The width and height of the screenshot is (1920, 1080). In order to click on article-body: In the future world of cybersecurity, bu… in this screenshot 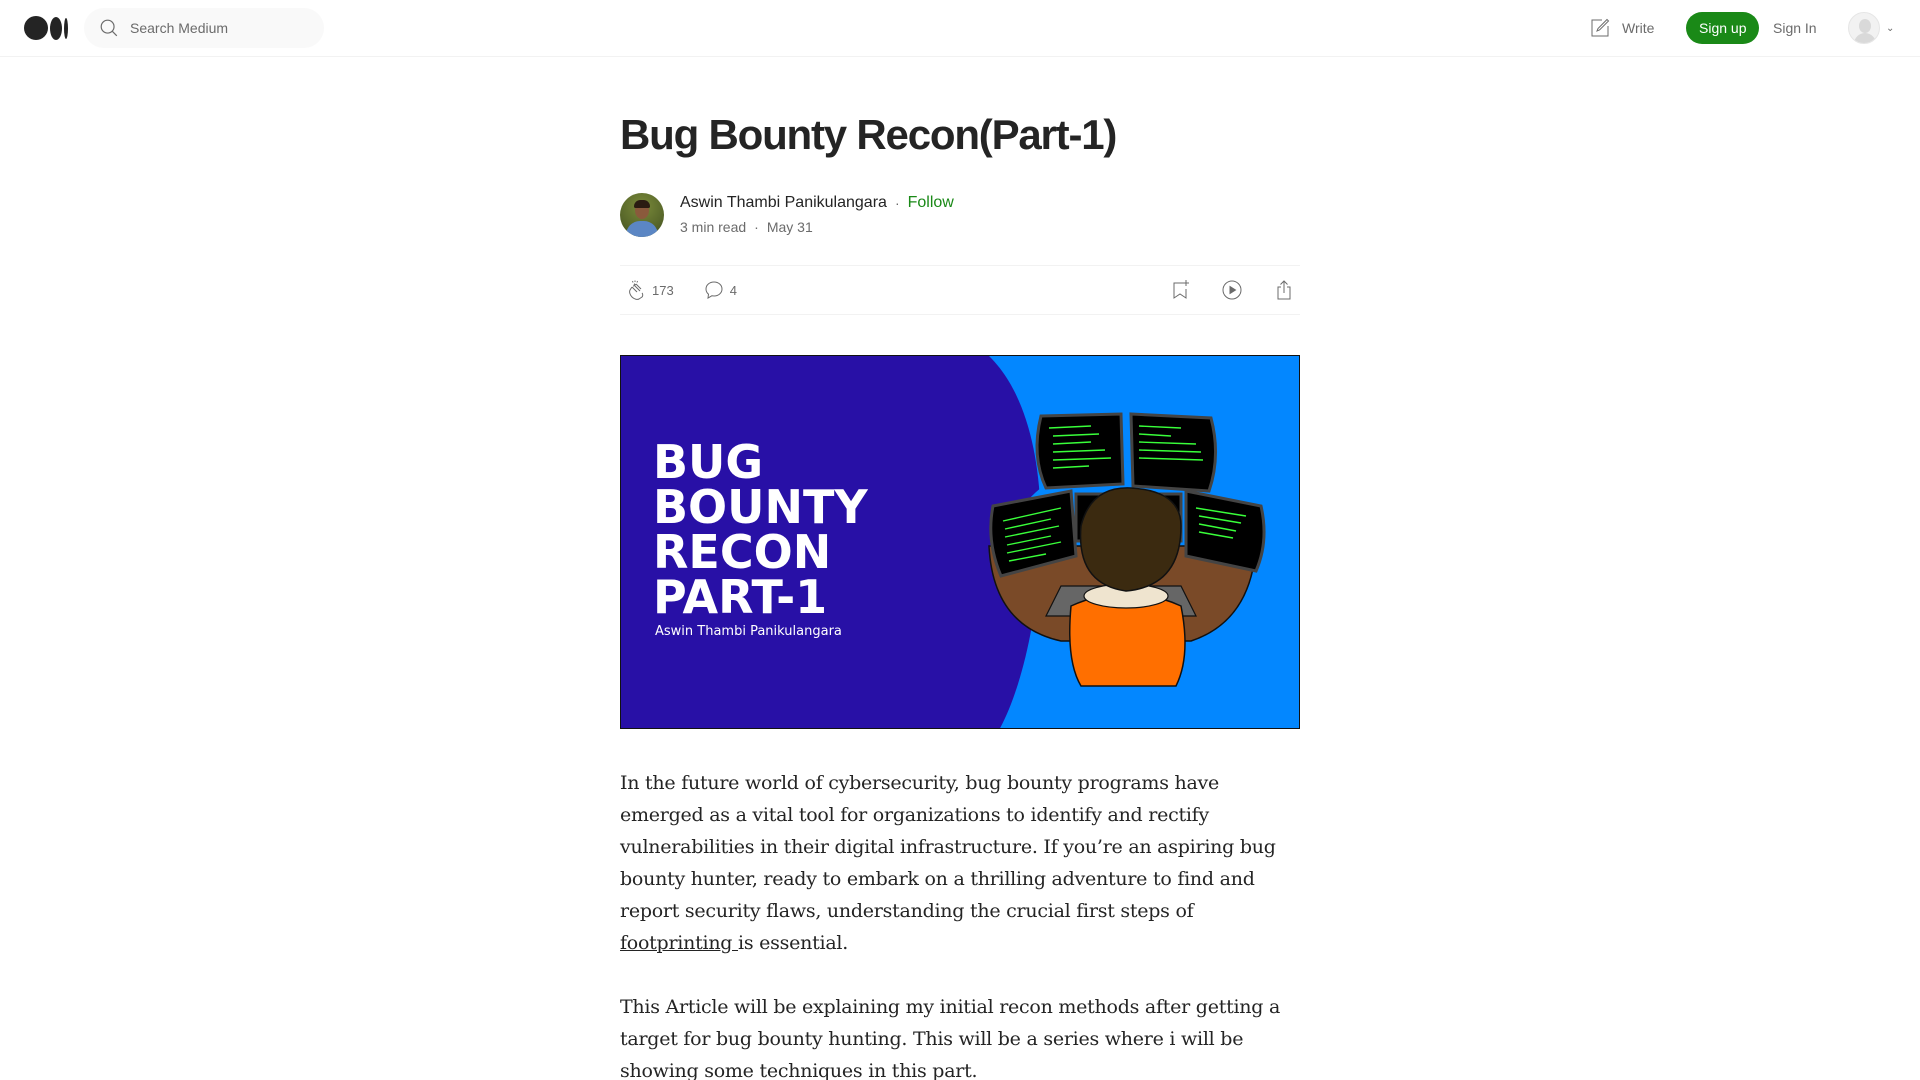, I will do `click(960, 923)`.